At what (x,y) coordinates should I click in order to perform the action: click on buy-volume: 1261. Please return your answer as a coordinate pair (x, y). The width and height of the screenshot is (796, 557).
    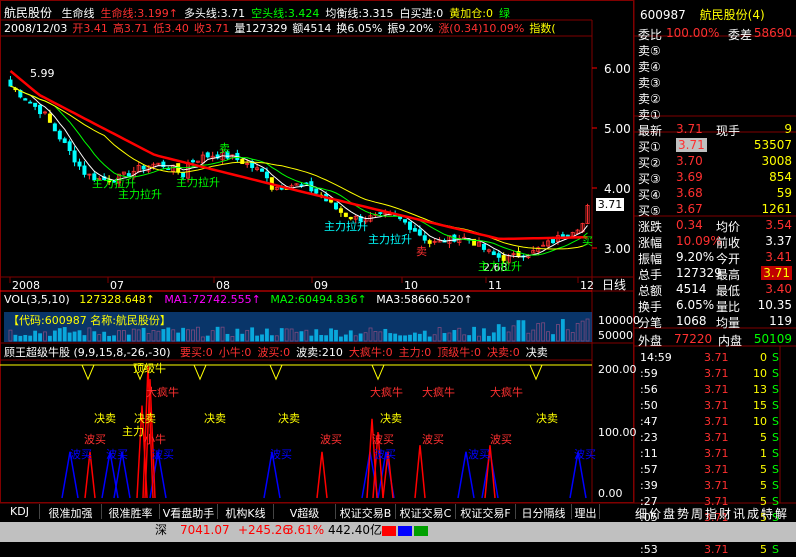
    Looking at the image, I should click on (776, 209).